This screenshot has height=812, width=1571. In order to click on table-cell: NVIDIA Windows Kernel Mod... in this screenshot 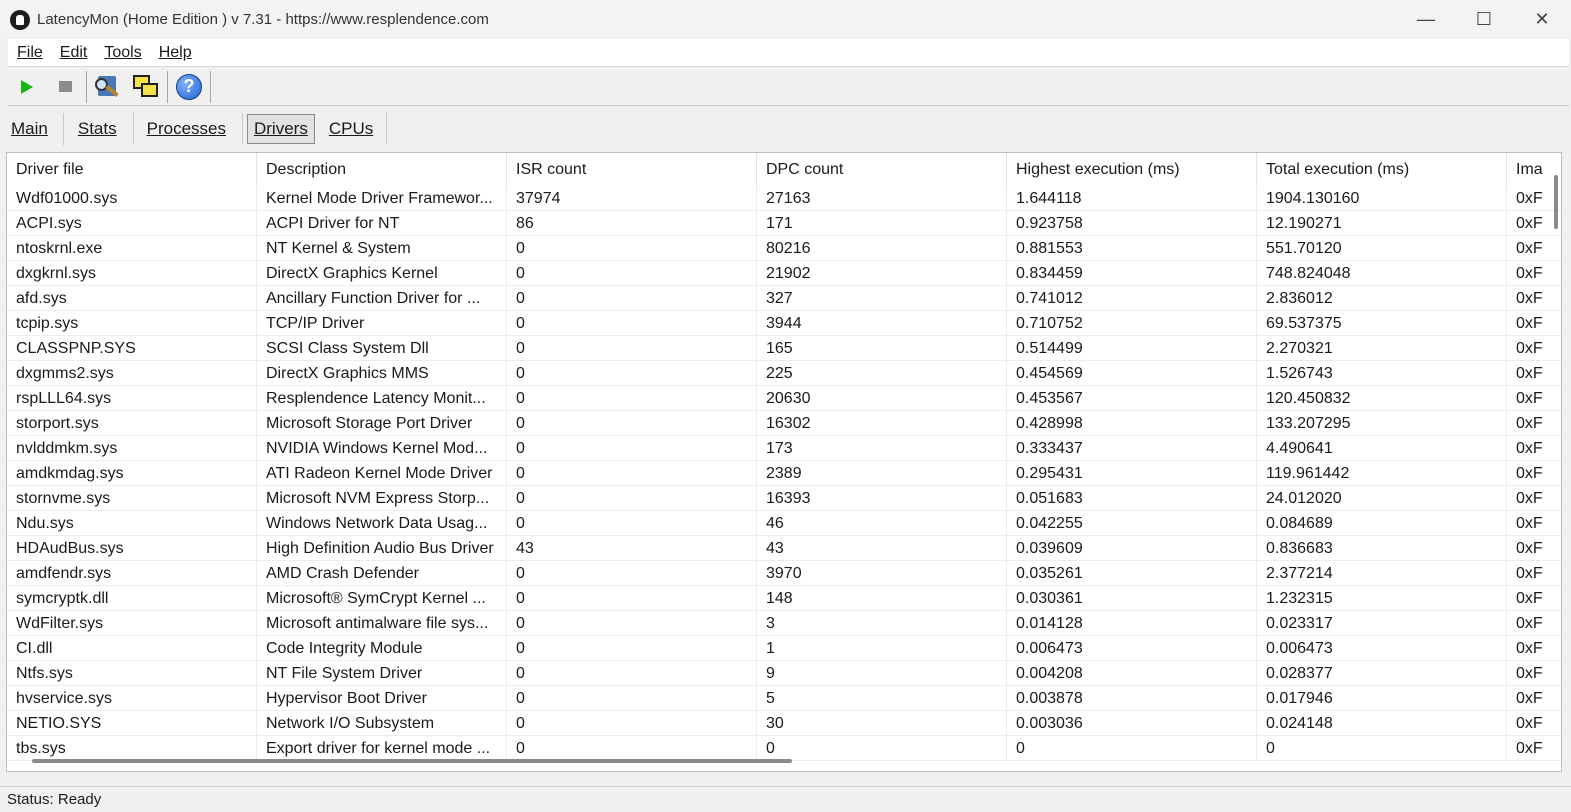, I will do `click(382, 448)`.